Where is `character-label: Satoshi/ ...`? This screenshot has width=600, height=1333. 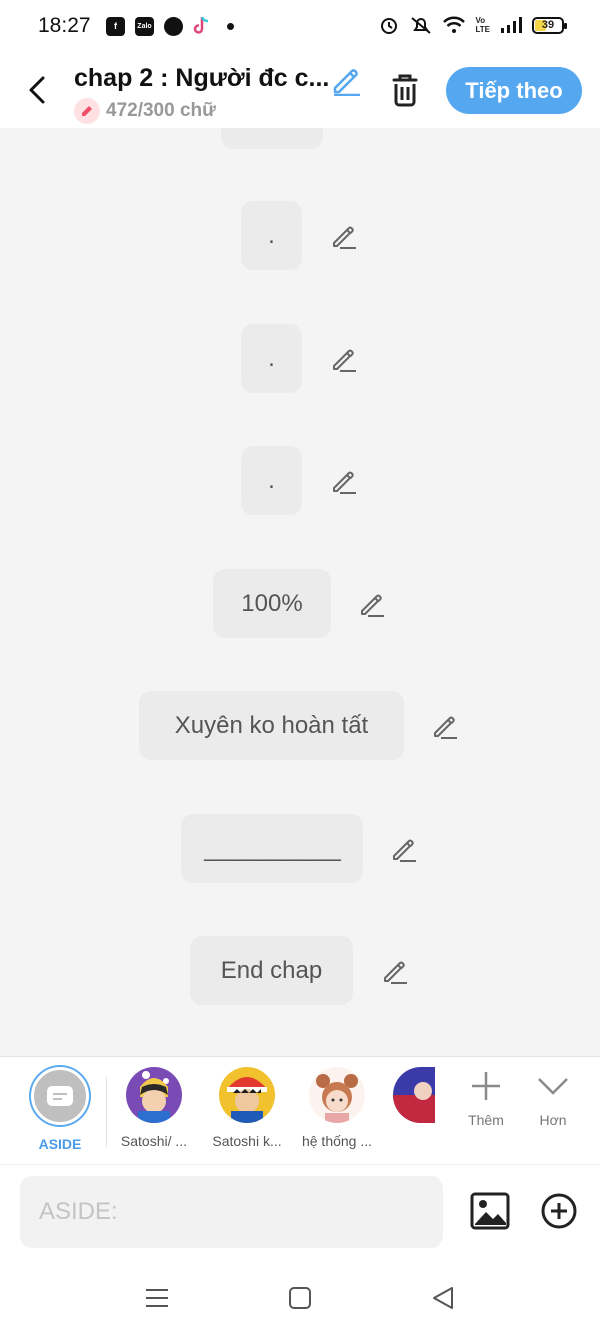
character-label: Satoshi/ ... is located at coordinates (154, 1141).